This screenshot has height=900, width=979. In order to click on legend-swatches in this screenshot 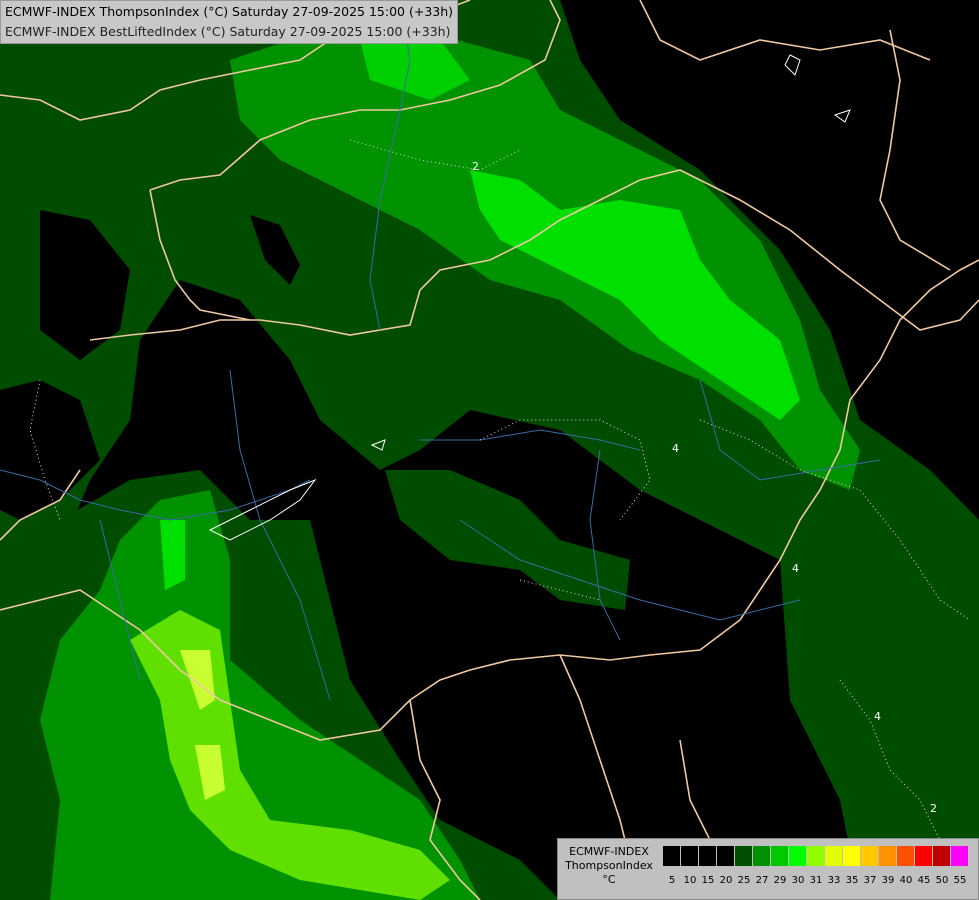, I will do `click(816, 856)`.